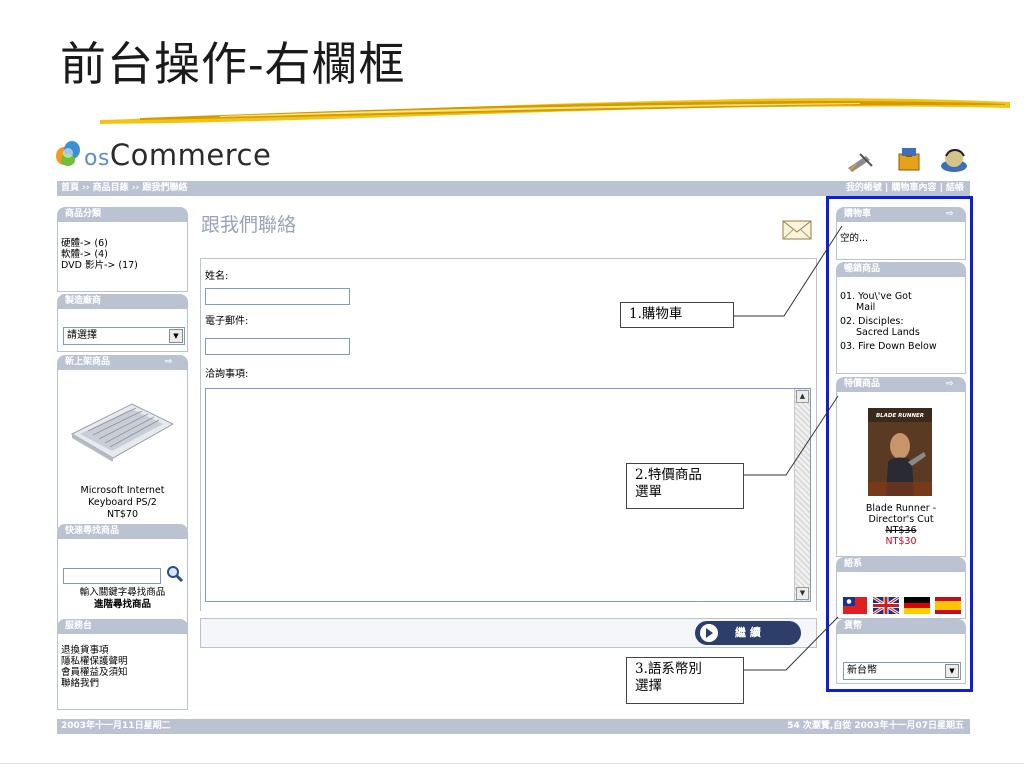 The image size is (1024, 768). I want to click on right-column-highlight, so click(899, 444).